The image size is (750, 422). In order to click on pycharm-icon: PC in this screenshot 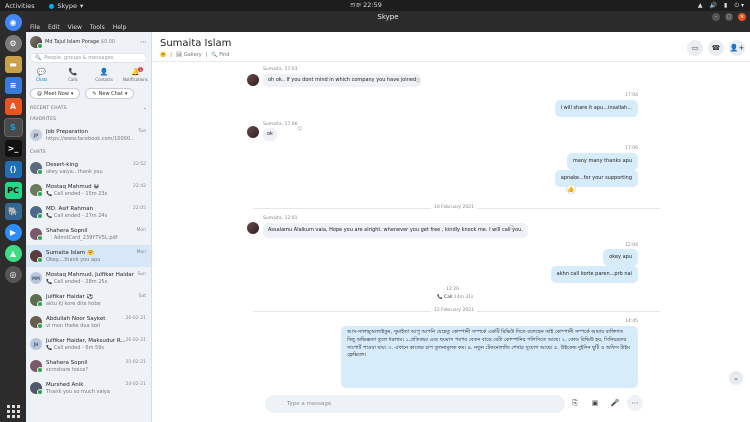, I will do `click(13, 190)`.